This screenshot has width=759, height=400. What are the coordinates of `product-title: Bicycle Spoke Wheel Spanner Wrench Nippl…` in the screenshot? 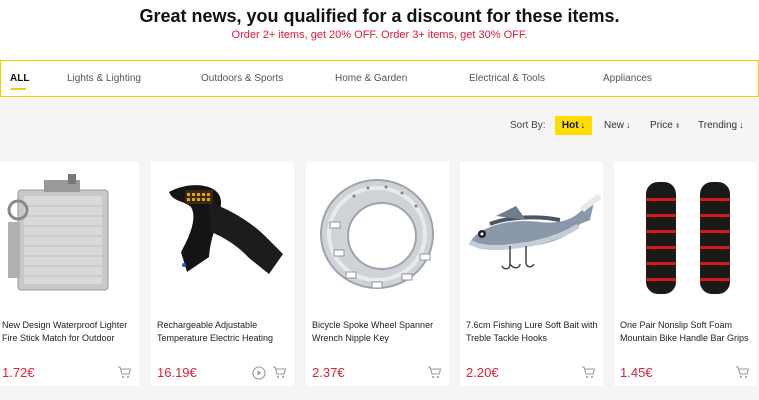 It's located at (379, 333).